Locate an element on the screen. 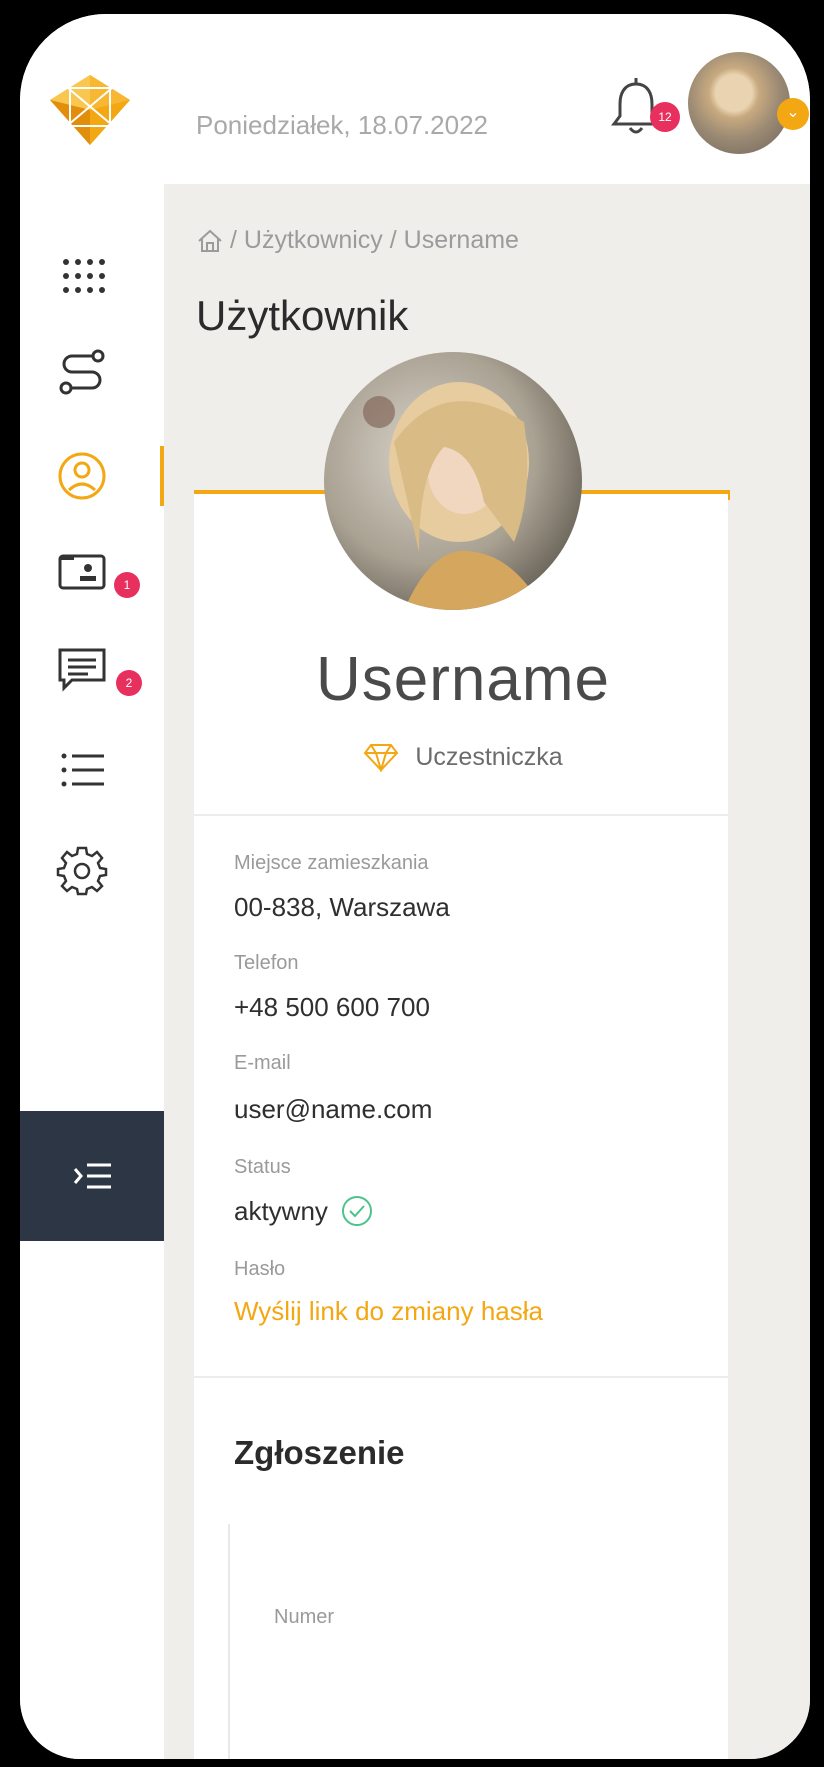 This screenshot has height=1767, width=824. status-label: Status is located at coordinates (262, 1167).